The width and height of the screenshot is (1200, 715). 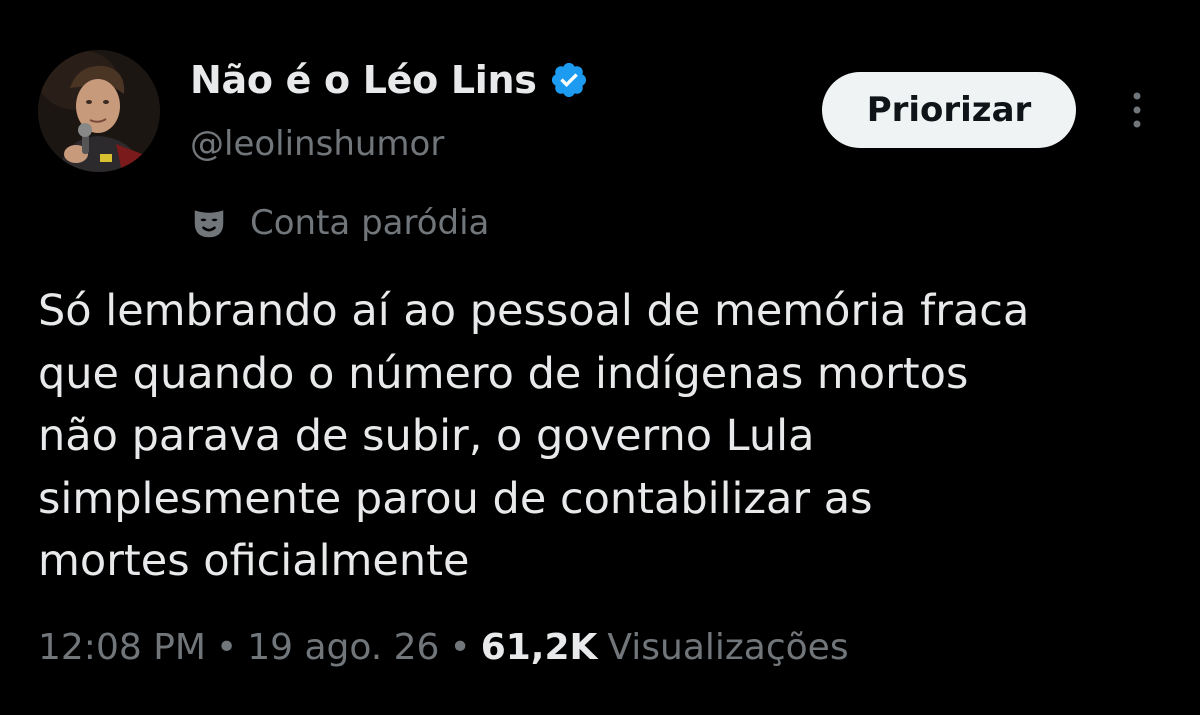 What do you see at coordinates (569, 80) in the screenshot?
I see `verified-badge-icon` at bounding box center [569, 80].